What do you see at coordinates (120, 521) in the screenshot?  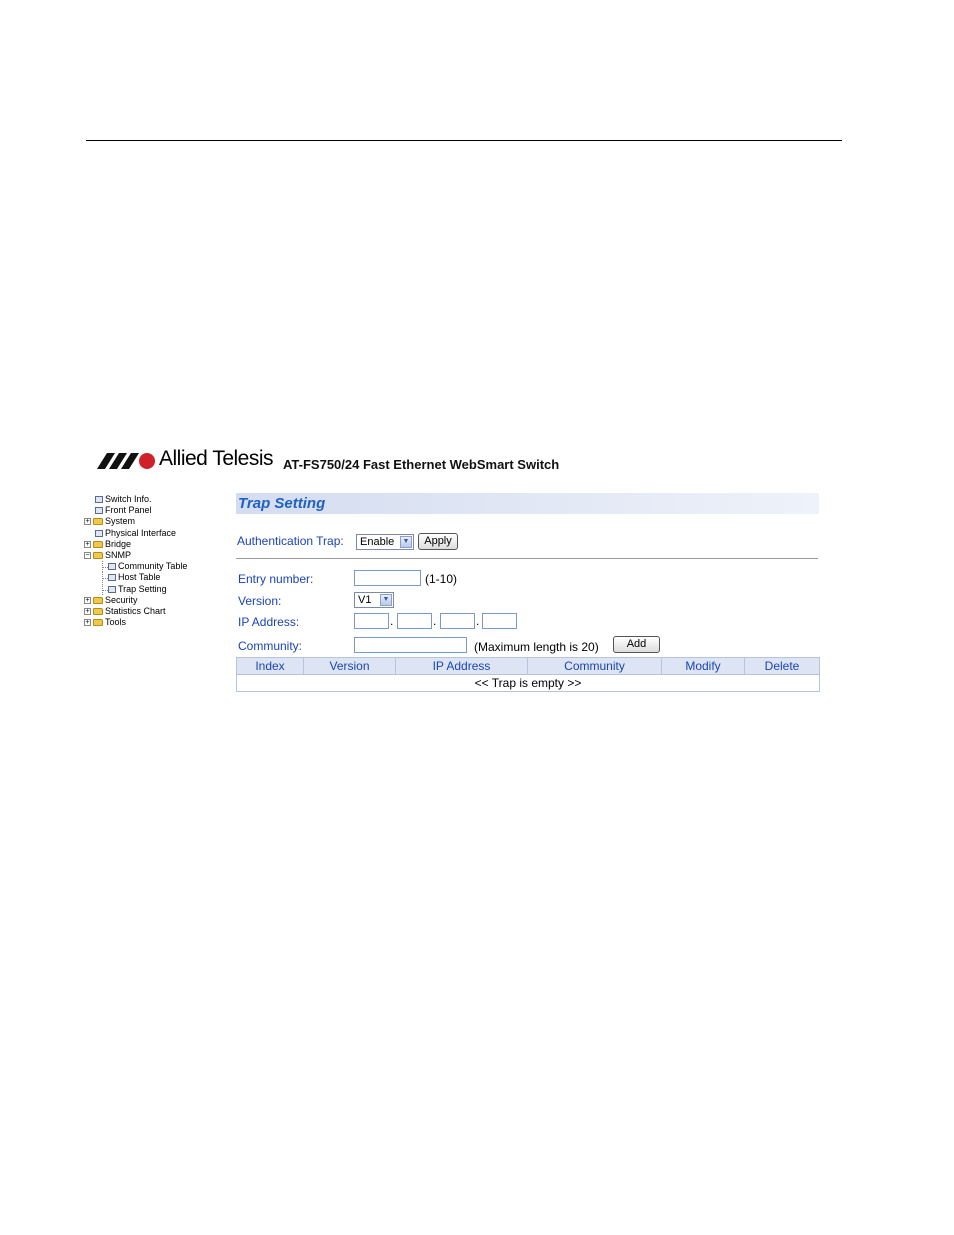 I see `tree-item-label: System` at bounding box center [120, 521].